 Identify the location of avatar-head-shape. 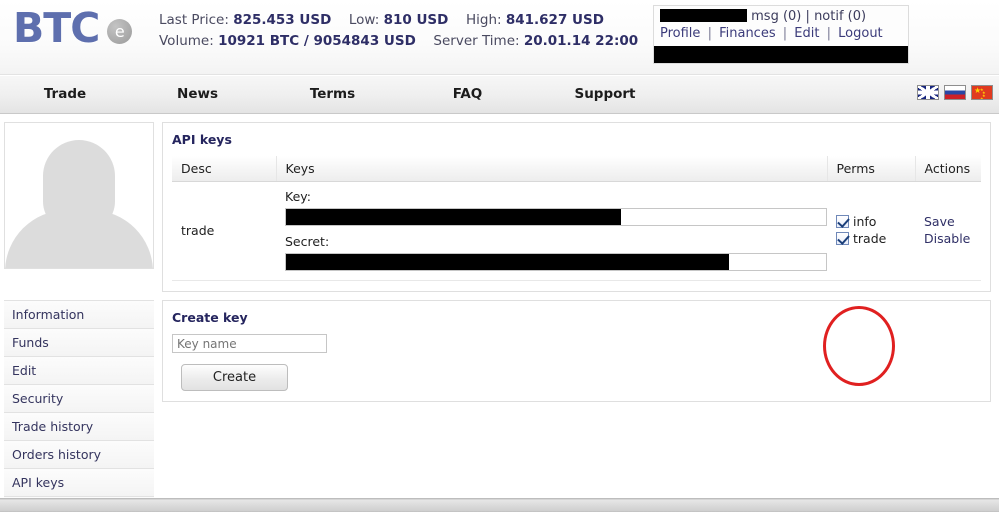
(79, 186).